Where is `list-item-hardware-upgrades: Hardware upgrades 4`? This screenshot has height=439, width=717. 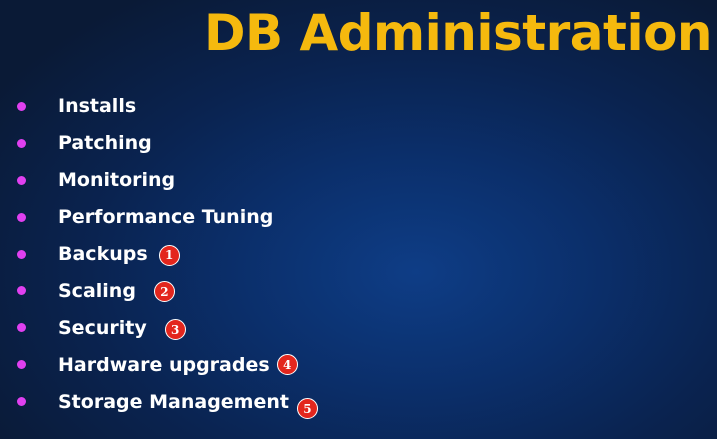
list-item-hardware-upgrades: Hardware upgrades 4 is located at coordinates (159, 364).